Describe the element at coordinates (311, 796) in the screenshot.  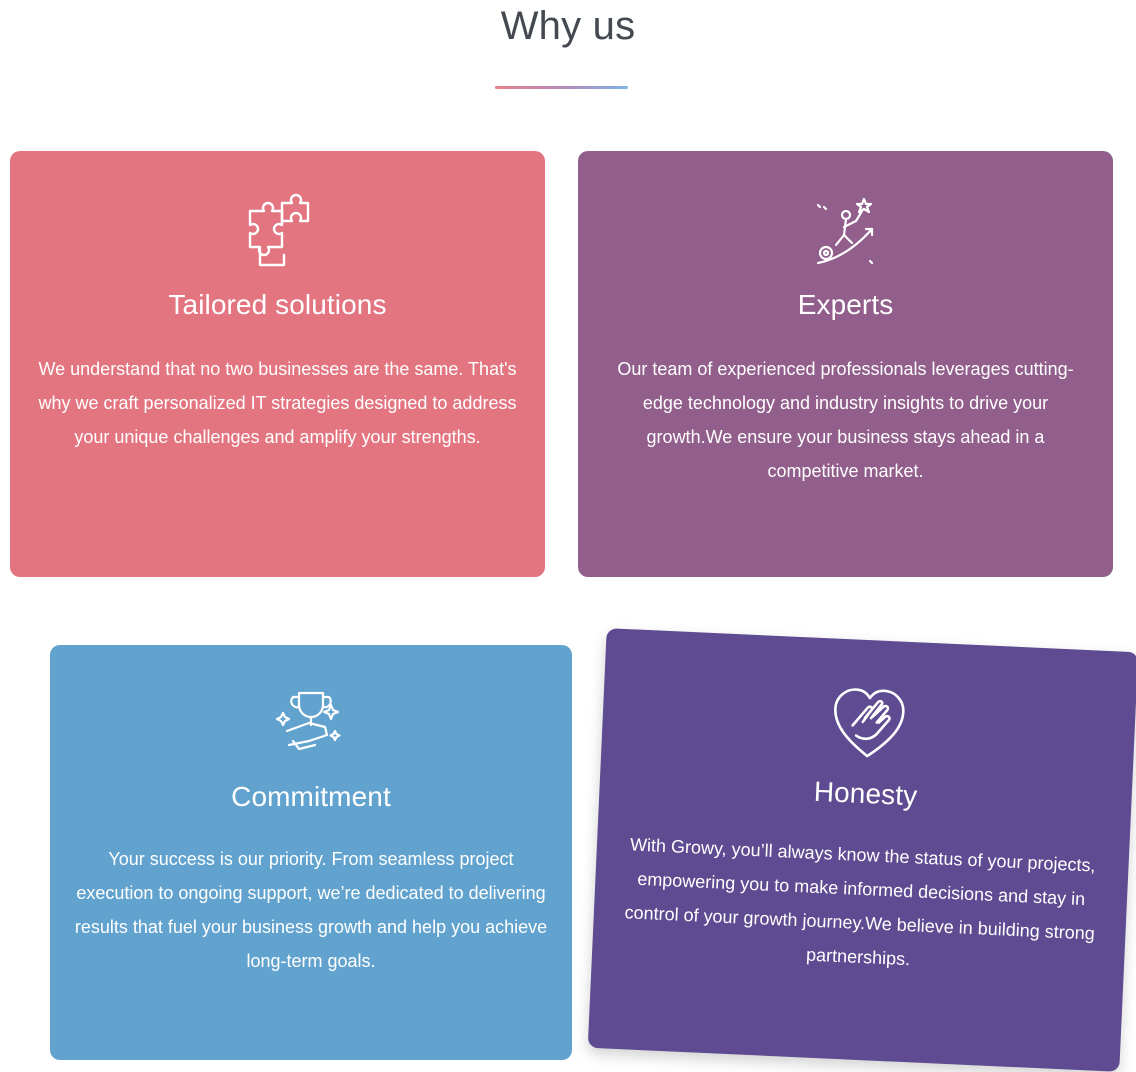
I see `card-title: Commitment` at that location.